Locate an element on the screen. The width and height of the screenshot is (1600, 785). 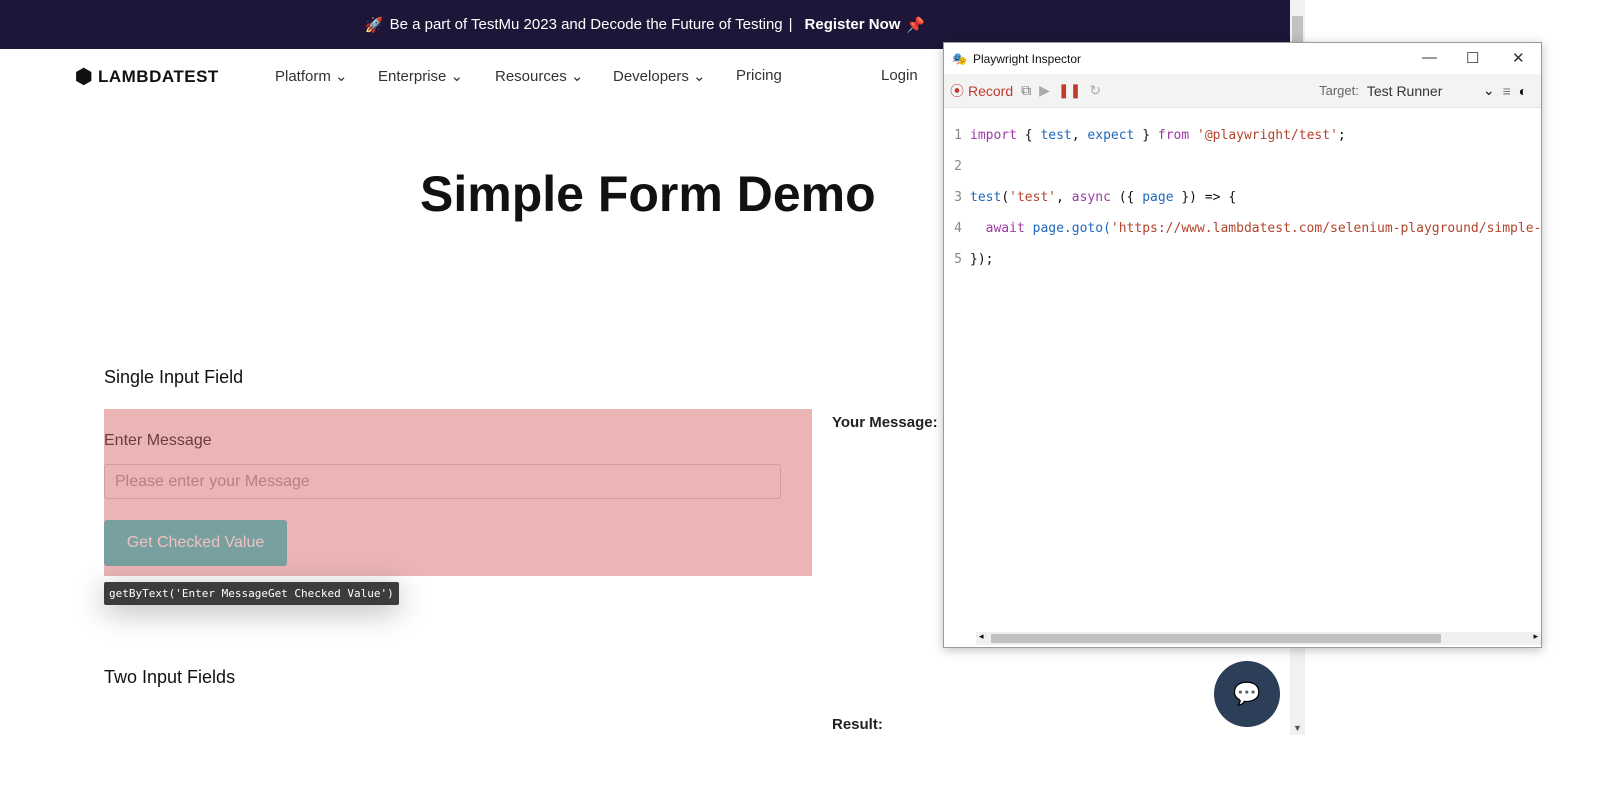
logo-icon: ⬢ is located at coordinates (84, 77).